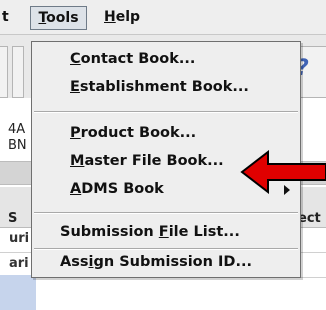  What do you see at coordinates (75, 59) in the screenshot?
I see `item-mnemonic: C` at bounding box center [75, 59].